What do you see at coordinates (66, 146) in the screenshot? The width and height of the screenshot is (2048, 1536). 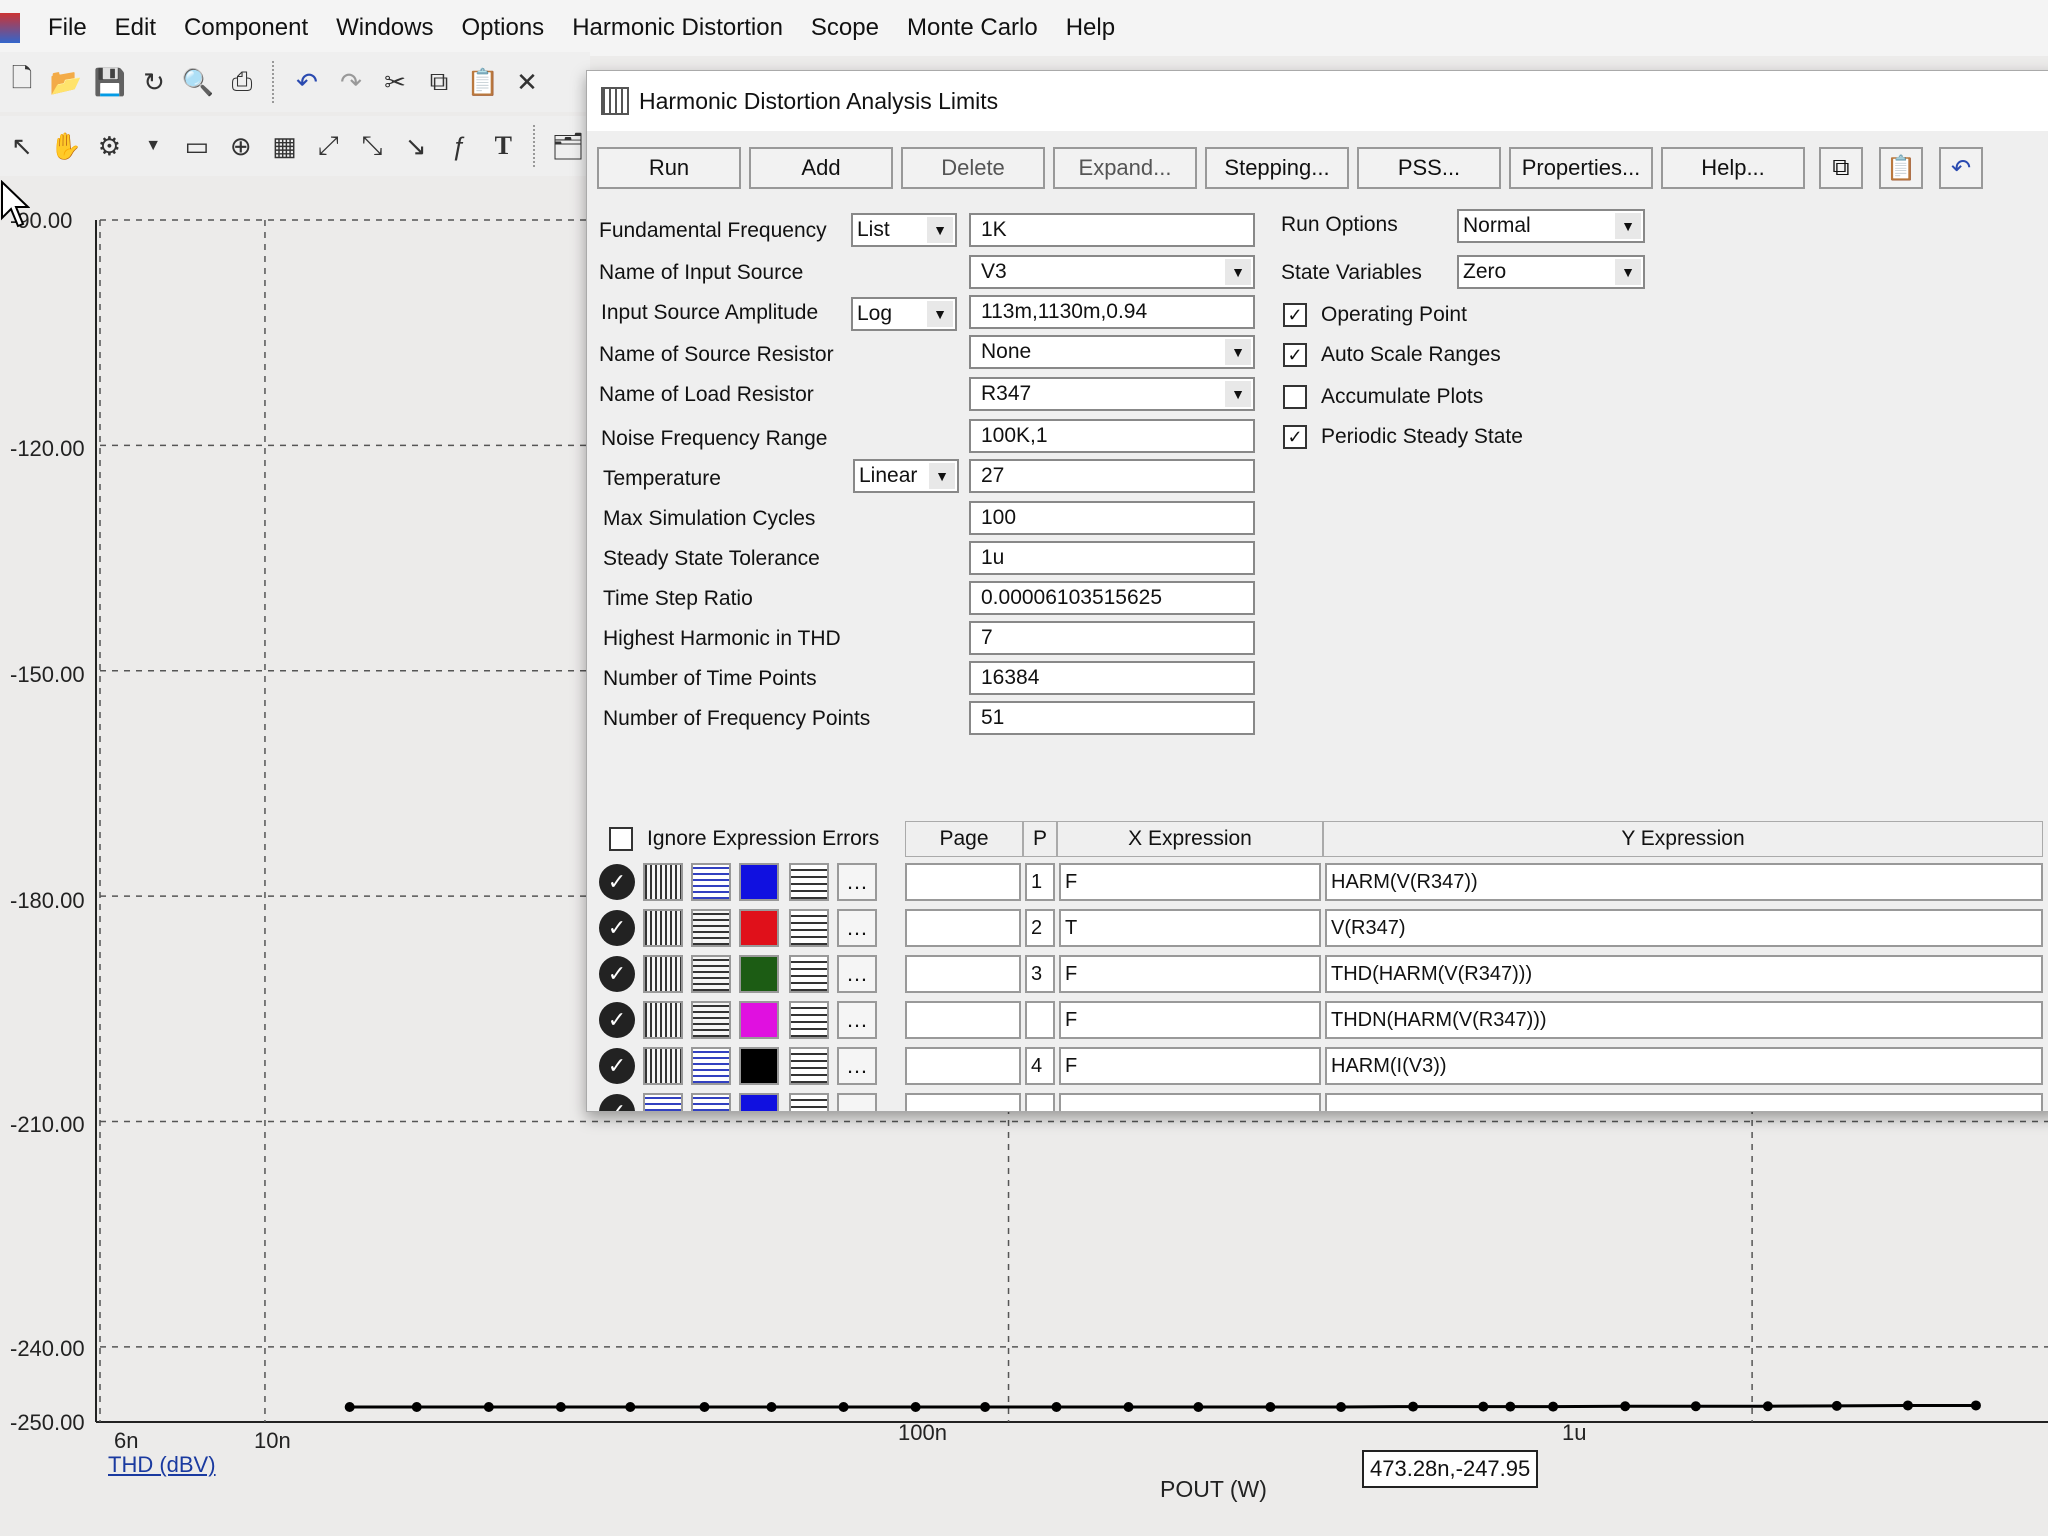 I see `pan-hand-icon: ✋` at bounding box center [66, 146].